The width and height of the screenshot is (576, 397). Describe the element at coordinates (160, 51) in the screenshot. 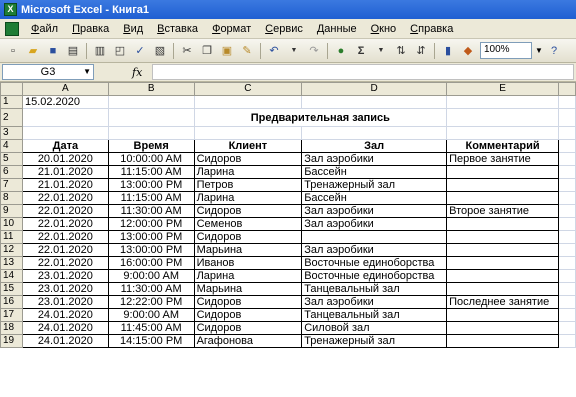

I see `research-icon: ▧` at that location.